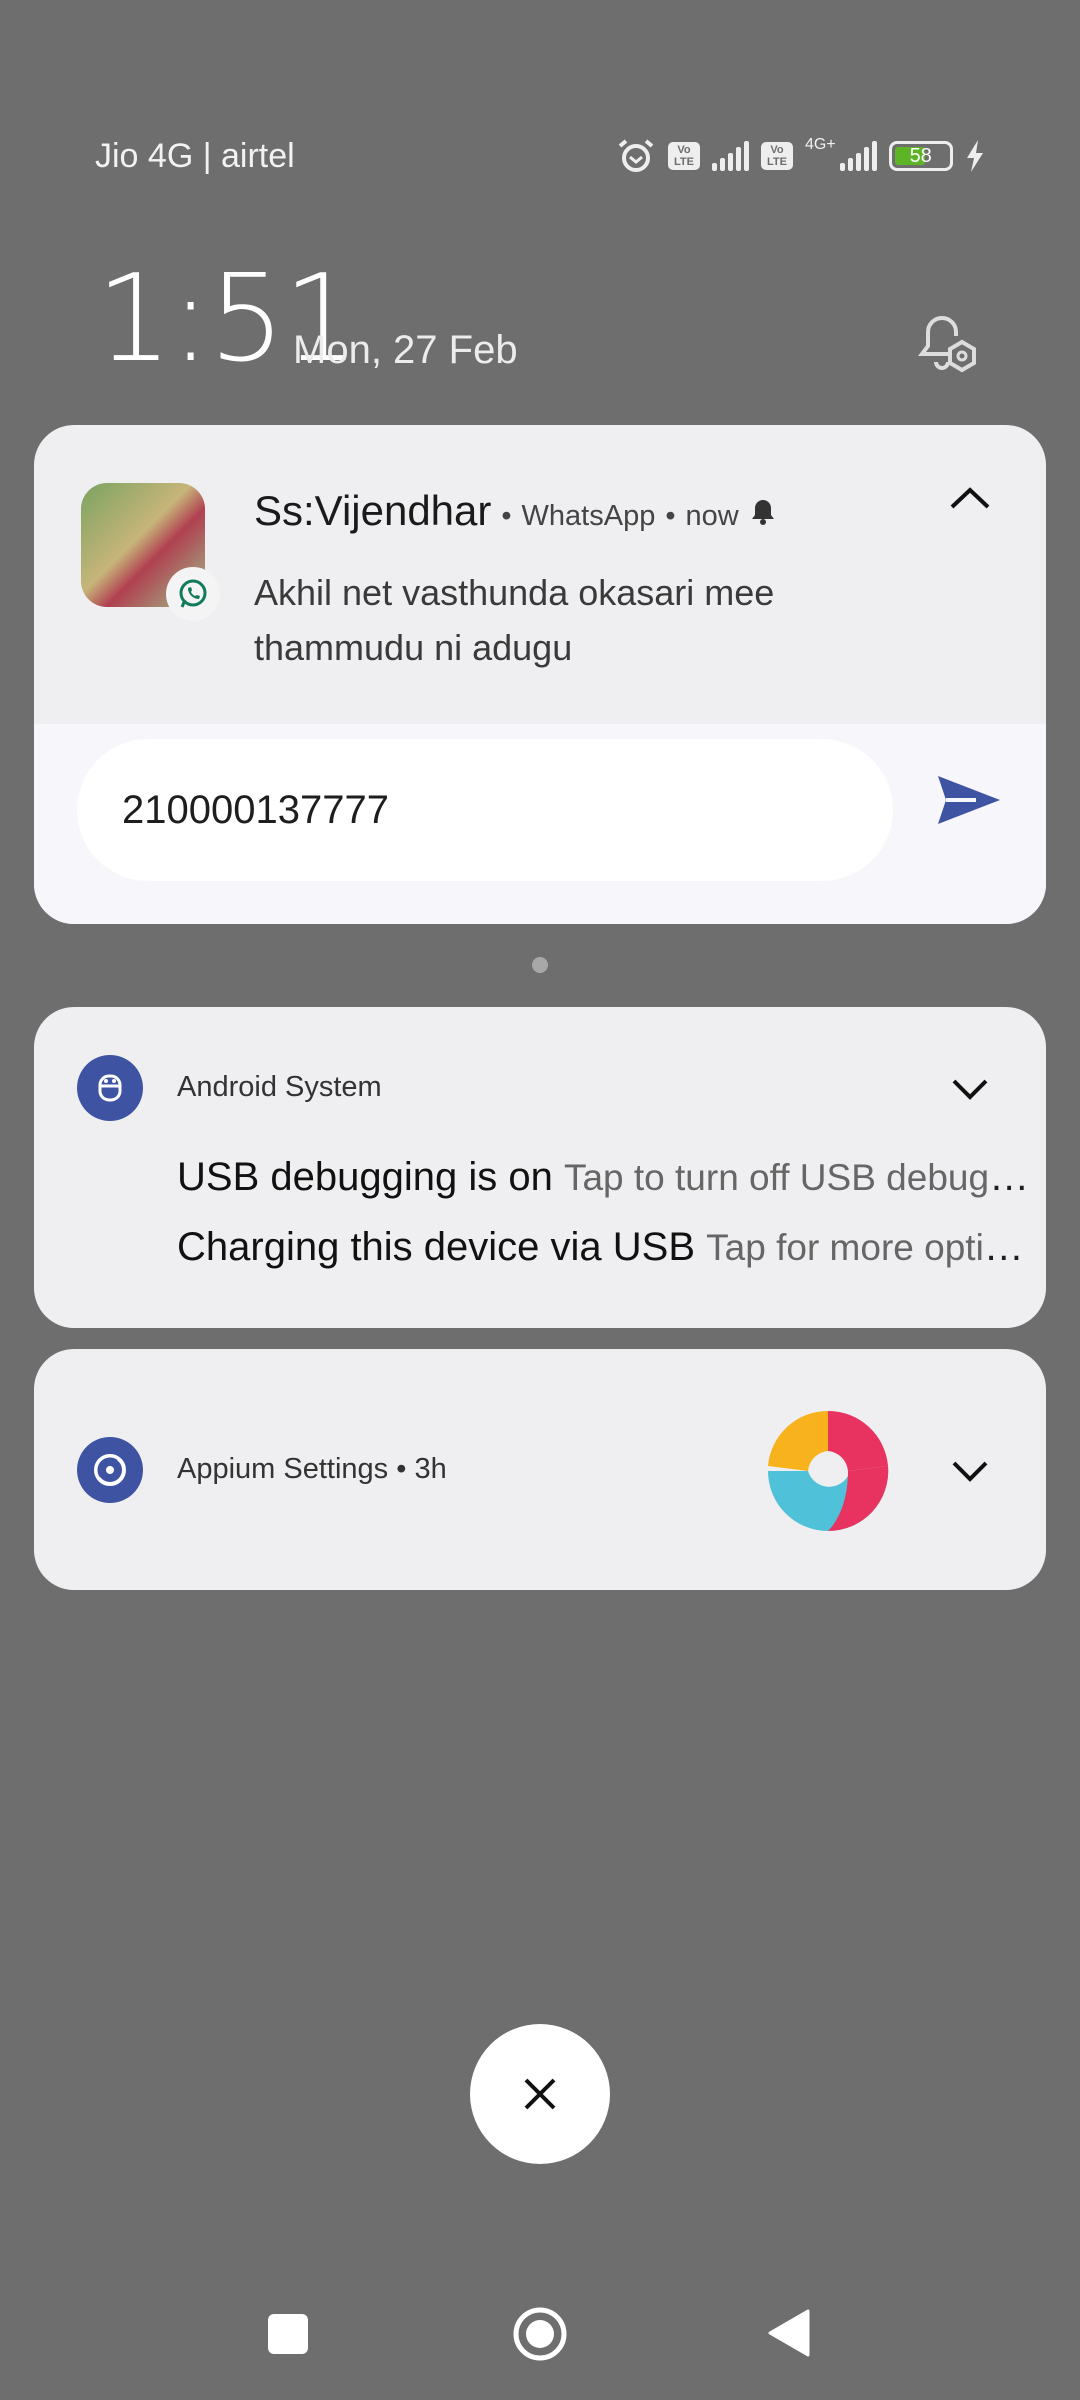  I want to click on clear-all-button, so click(540, 2094).